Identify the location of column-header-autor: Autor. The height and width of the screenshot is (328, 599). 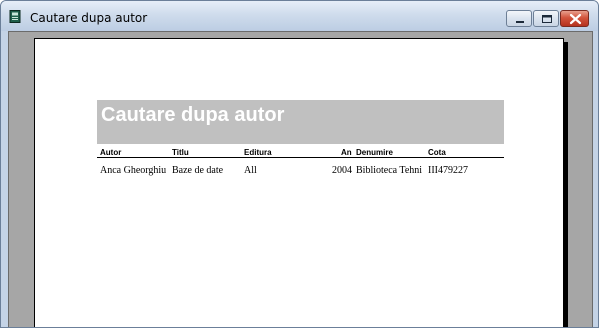
(111, 152).